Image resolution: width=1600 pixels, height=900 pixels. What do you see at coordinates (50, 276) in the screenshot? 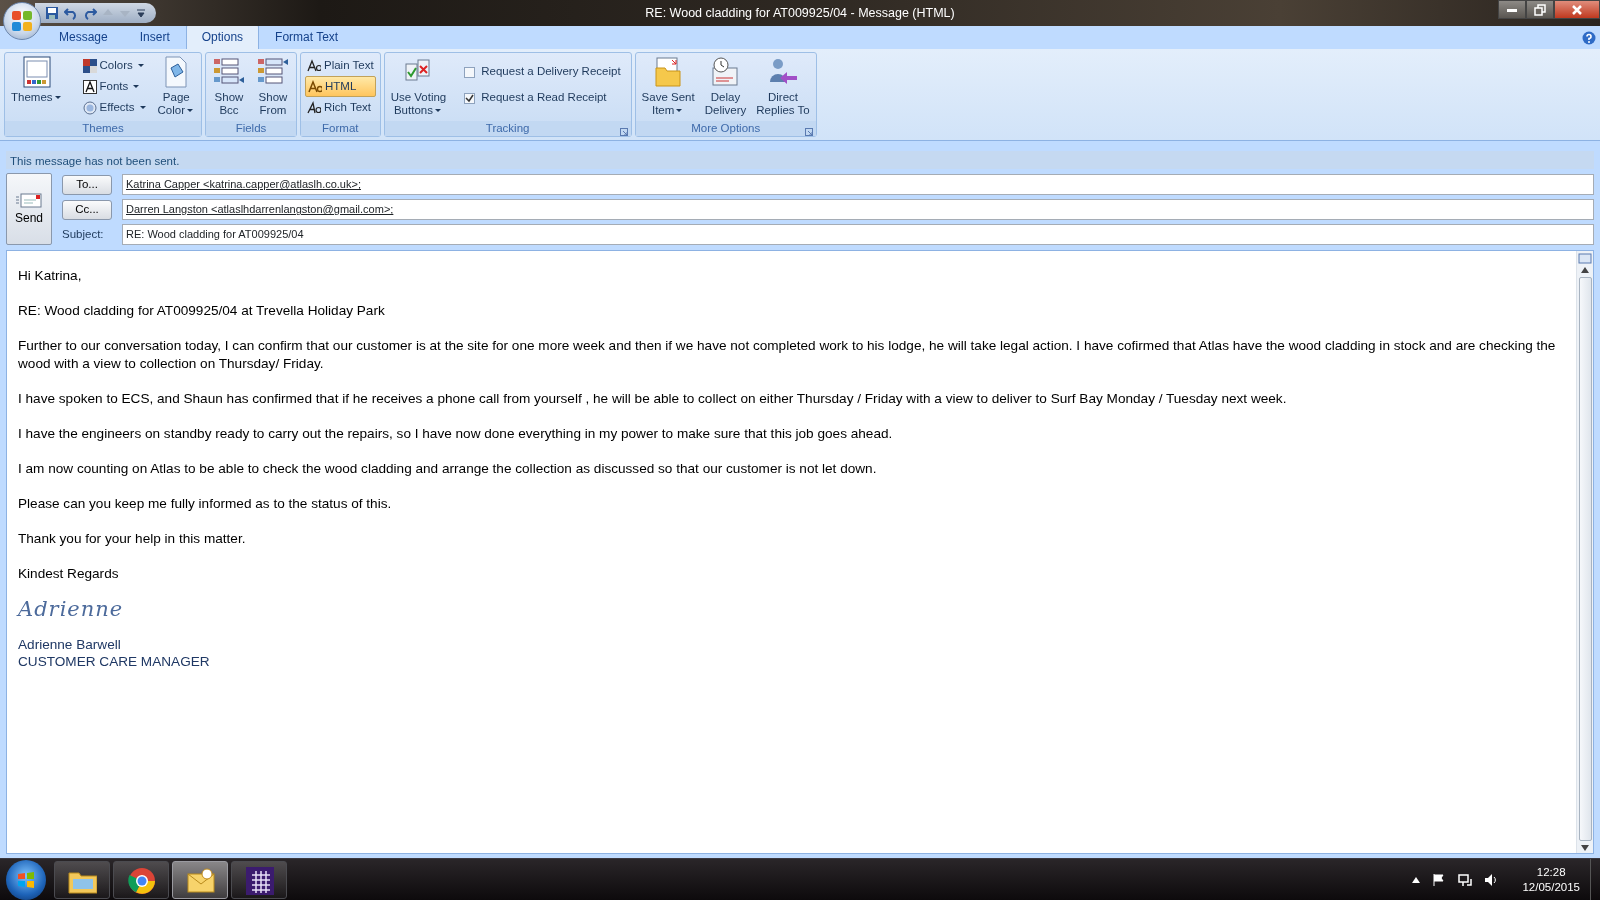
I see `body-paragraph: Hi Katrina,` at bounding box center [50, 276].